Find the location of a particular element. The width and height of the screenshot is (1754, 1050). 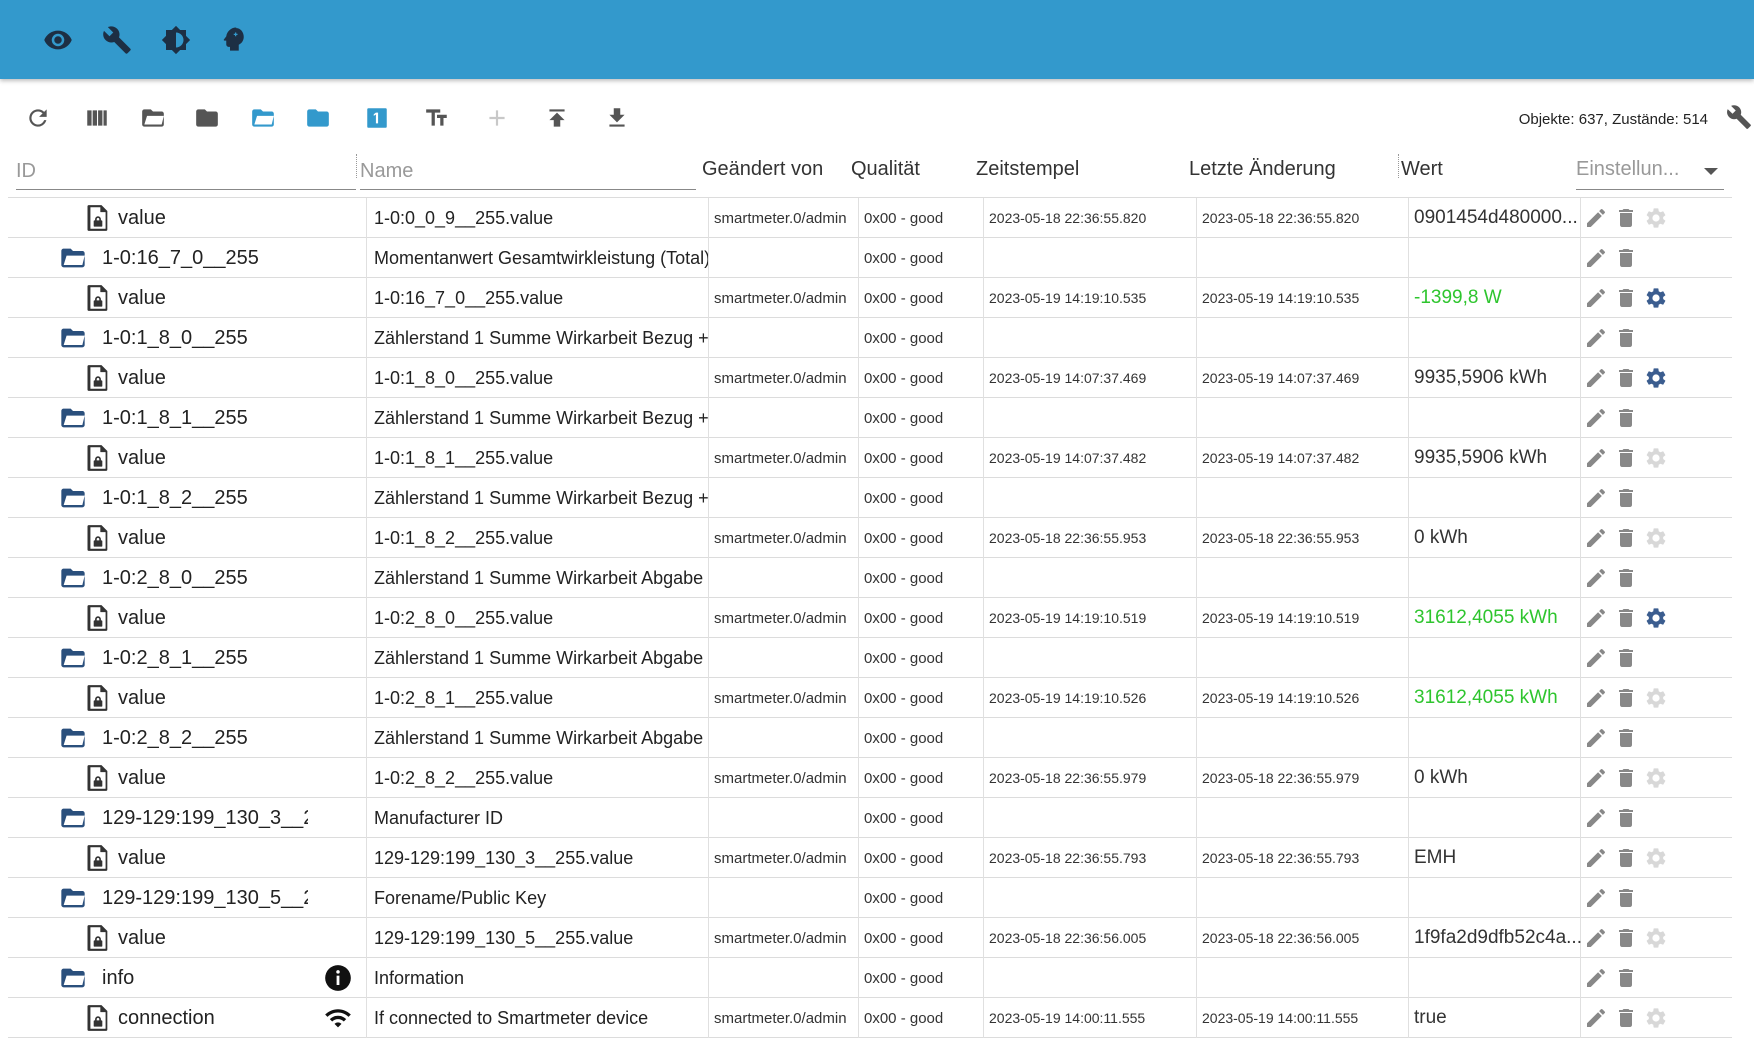

column-header-timestamp: Zeitstempel is located at coordinates (1027, 169).